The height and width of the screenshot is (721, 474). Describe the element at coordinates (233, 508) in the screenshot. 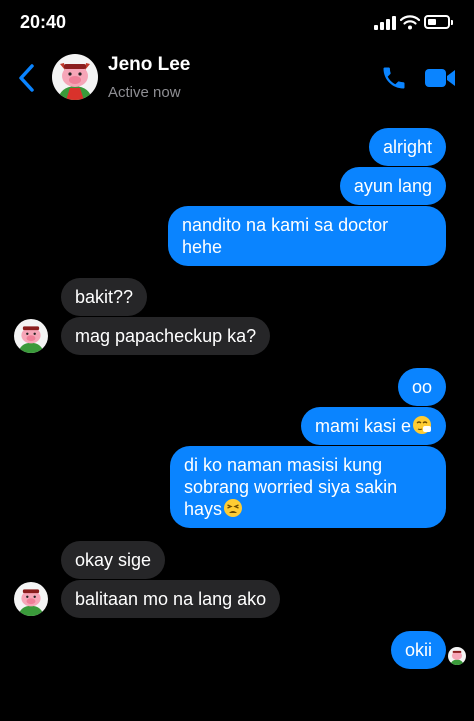

I see `tired-face-emoji-icon` at that location.